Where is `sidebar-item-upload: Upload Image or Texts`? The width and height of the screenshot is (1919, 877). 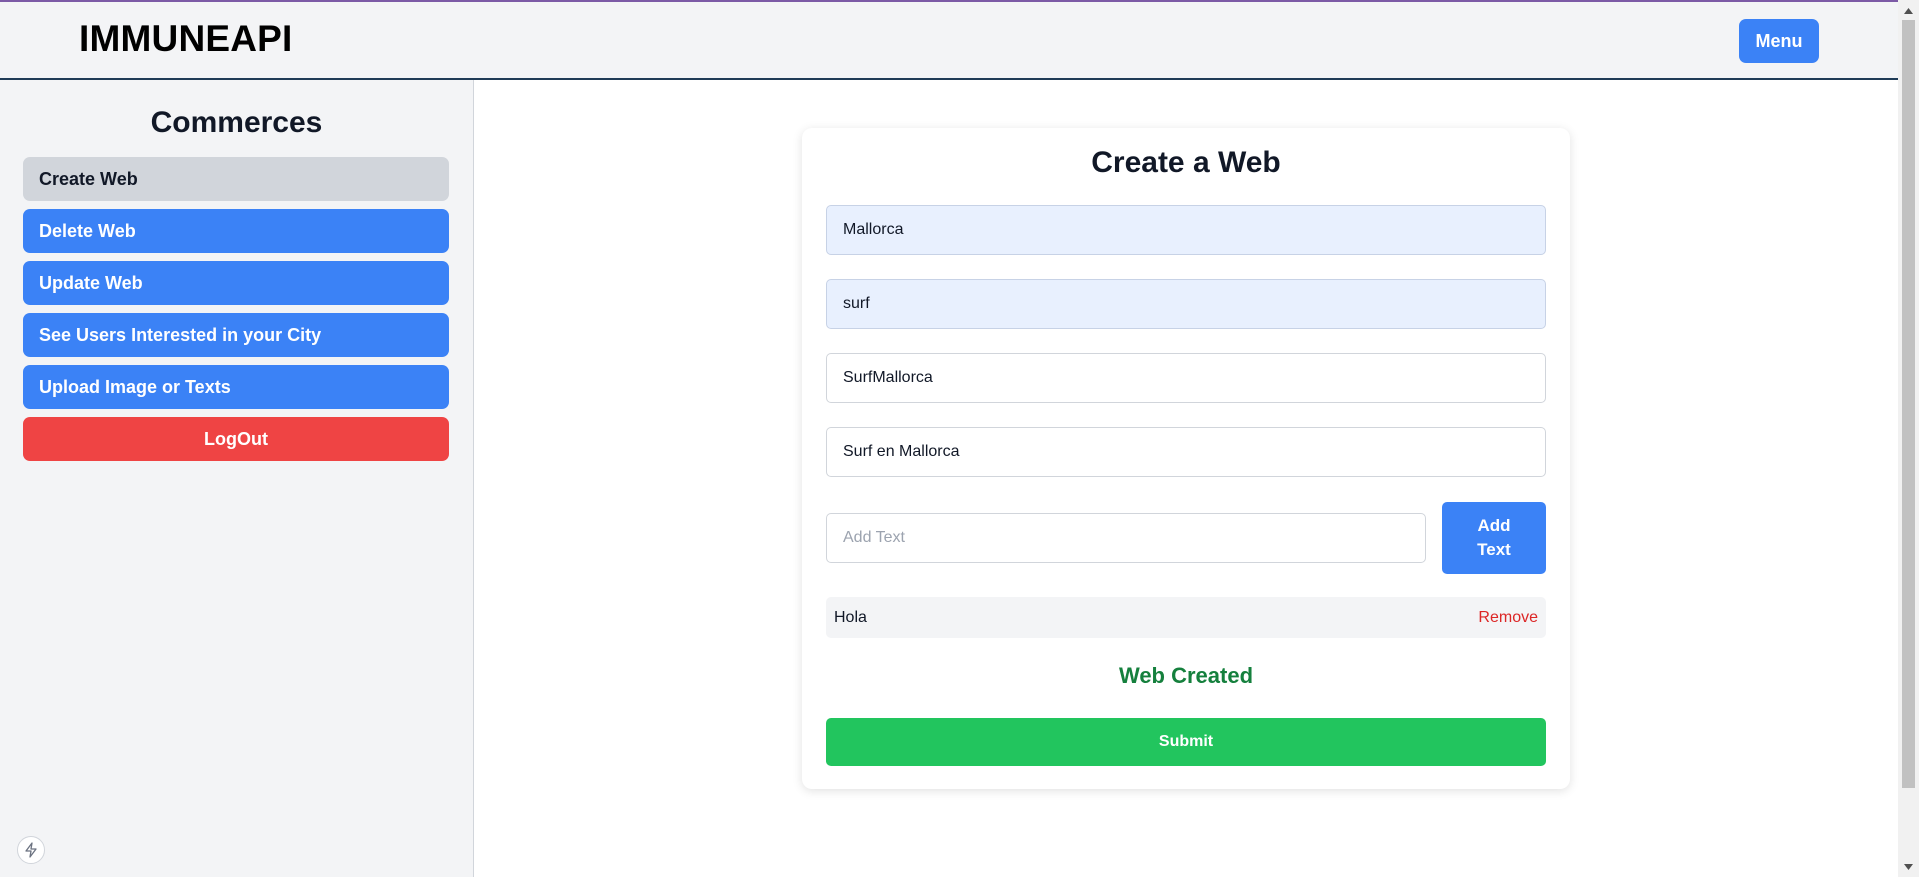
sidebar-item-upload: Upload Image or Texts is located at coordinates (236, 387).